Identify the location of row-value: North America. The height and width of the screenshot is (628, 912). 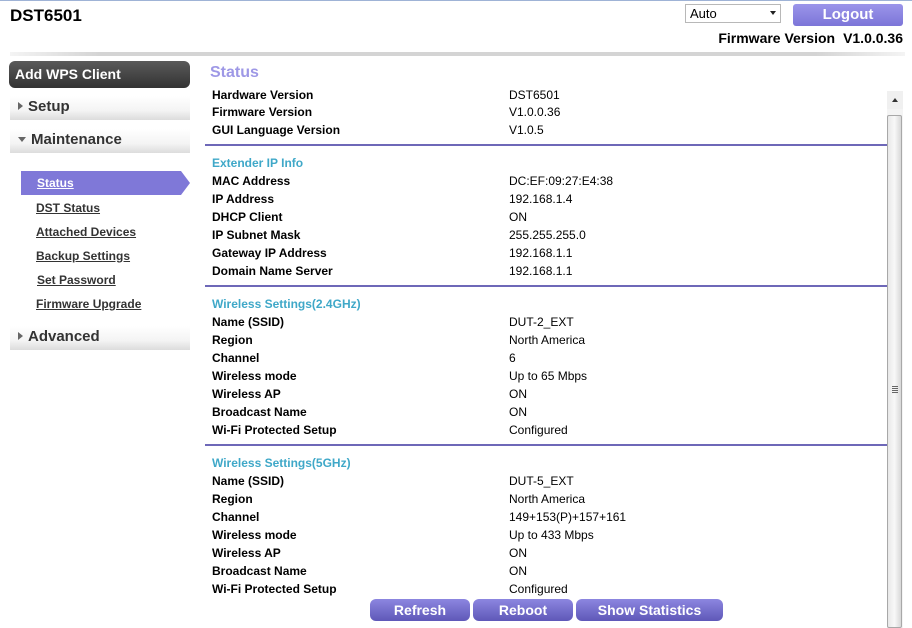
(547, 340).